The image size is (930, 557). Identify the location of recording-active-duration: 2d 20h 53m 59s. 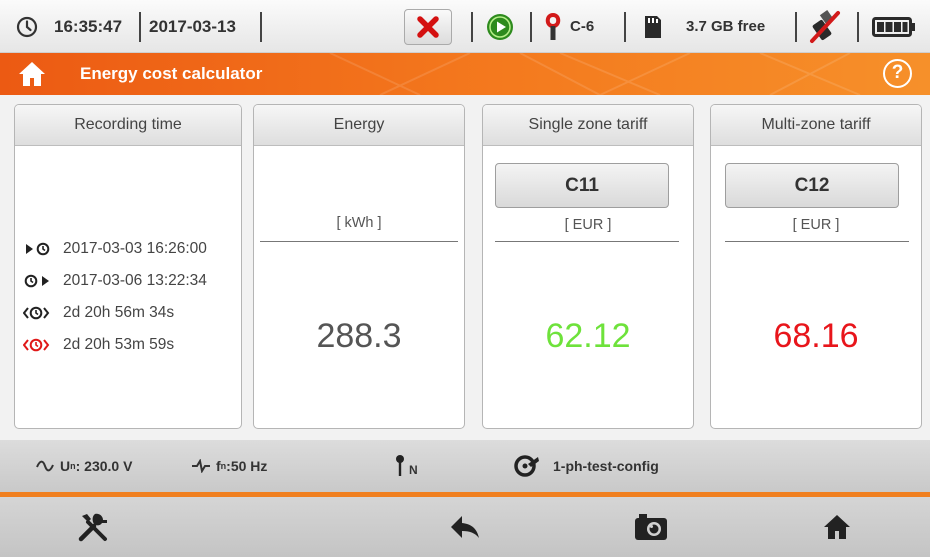
(119, 344).